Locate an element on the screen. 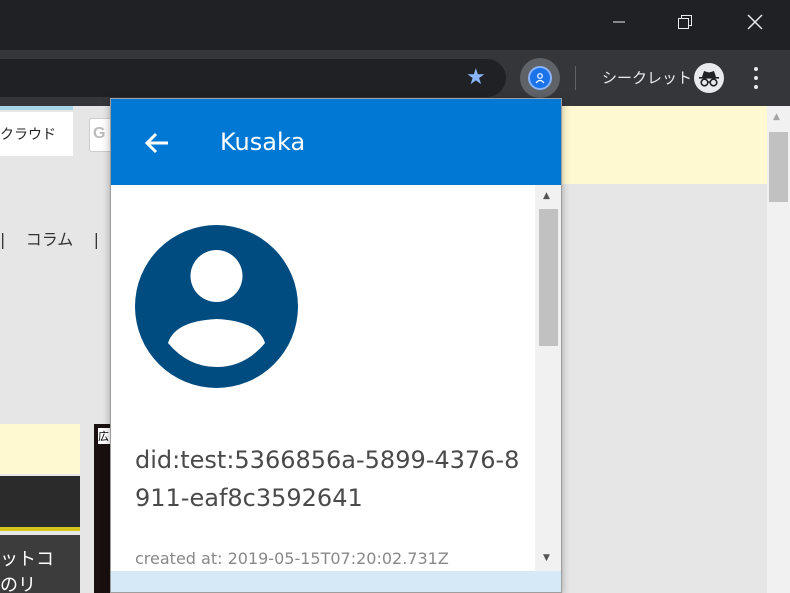  page-gray-box: ットコ のリ is located at coordinates (40, 564).